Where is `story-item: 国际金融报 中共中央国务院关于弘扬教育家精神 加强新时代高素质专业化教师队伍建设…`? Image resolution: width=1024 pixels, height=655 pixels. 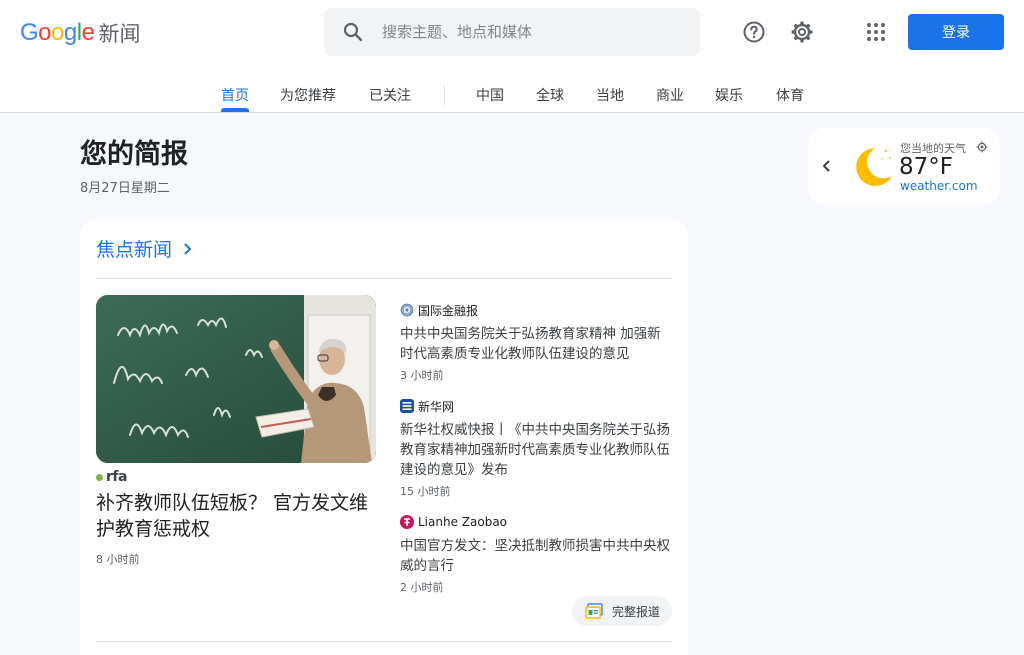
story-item: 国际金融报 中共中央国务院关于弘扬教育家精神 加强新时代高素质专业化教师队伍建设… is located at coordinates (536, 343).